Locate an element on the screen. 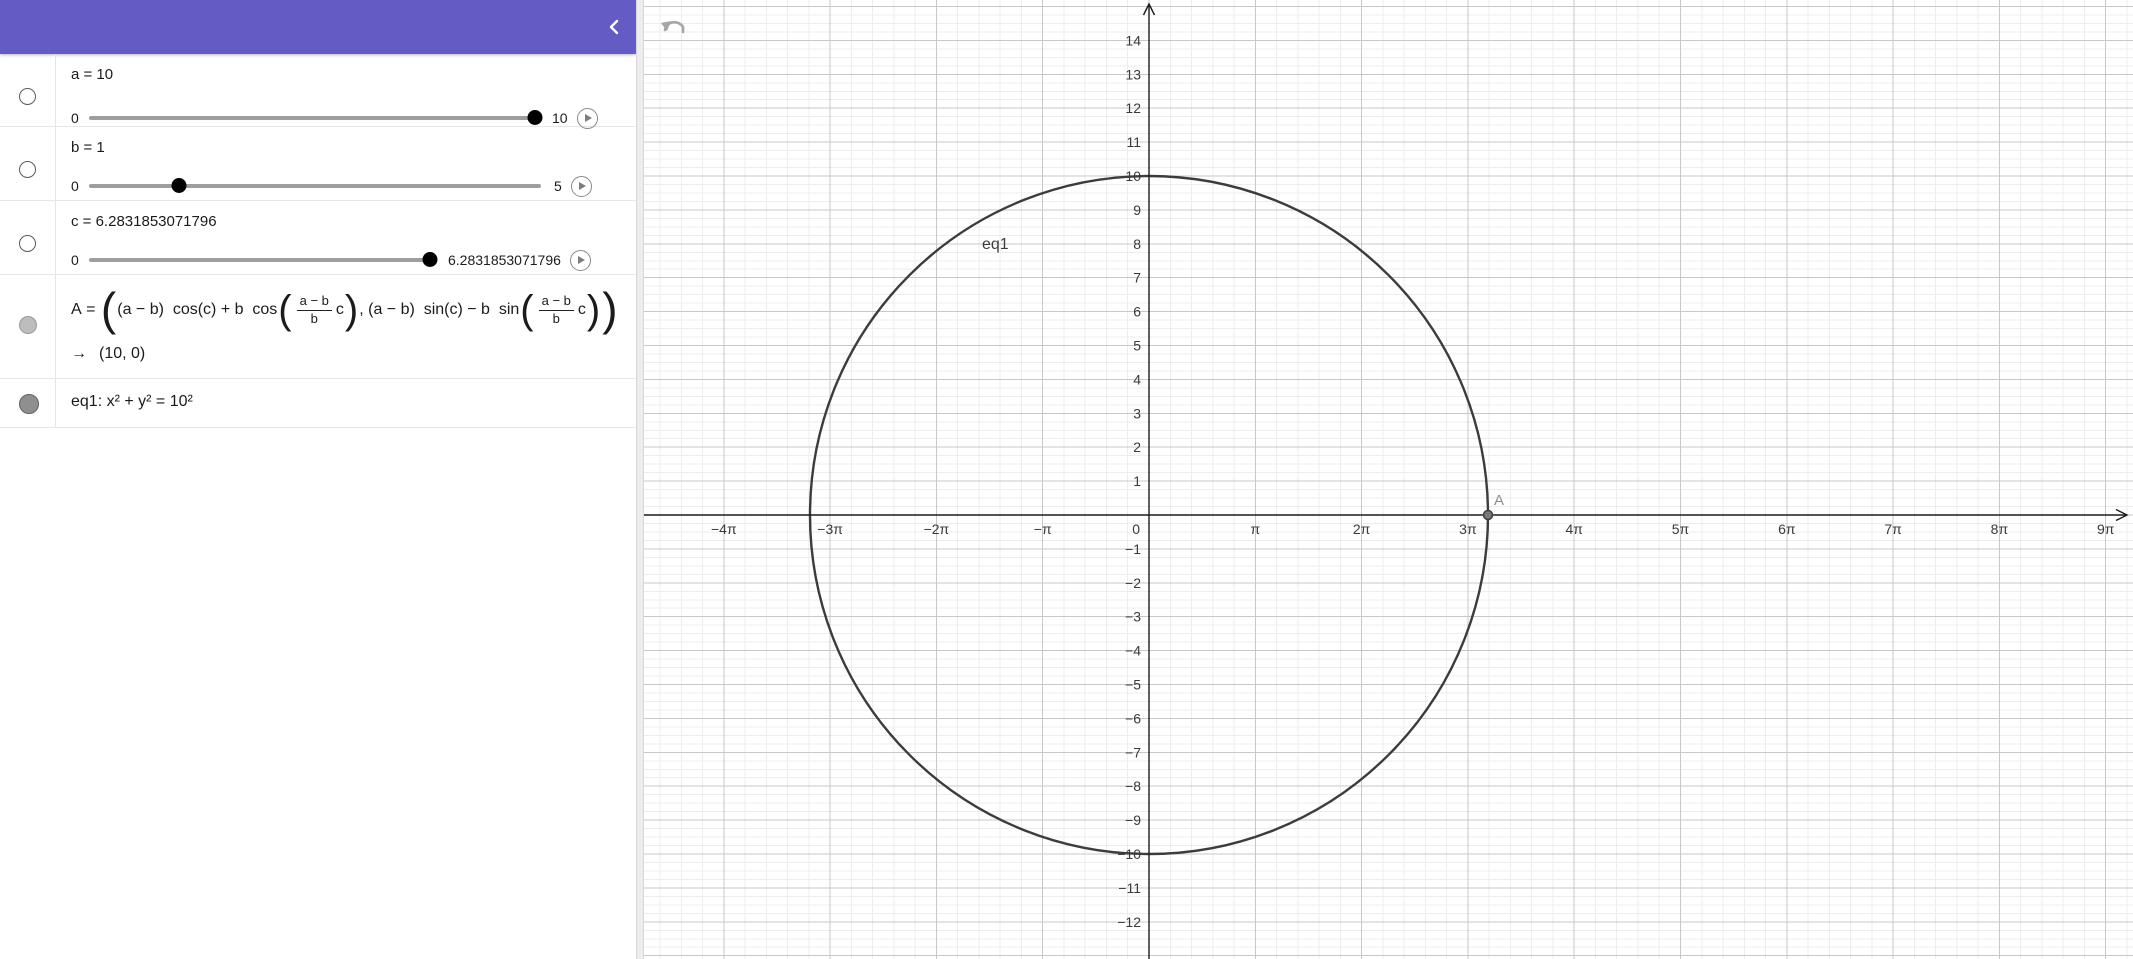 This screenshot has width=2133, height=959. sidebar-scrollbar is located at coordinates (640, 479).